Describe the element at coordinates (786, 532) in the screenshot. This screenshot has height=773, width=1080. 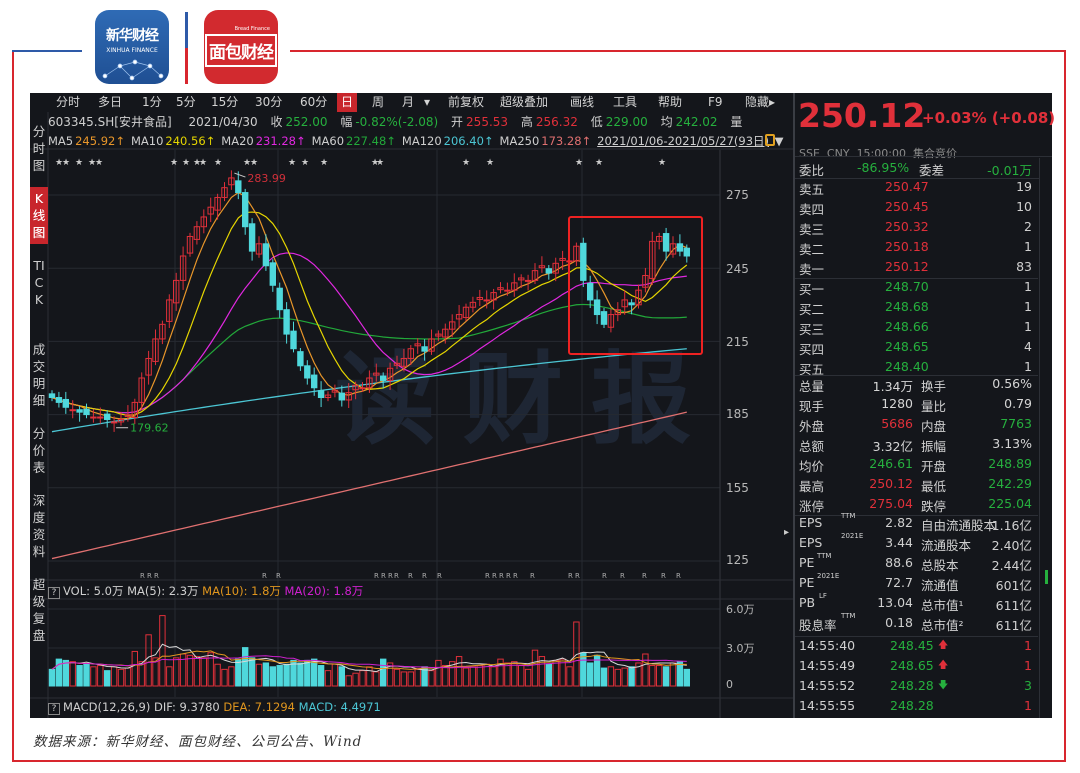
I see `expand-panel-icon: ▸` at that location.